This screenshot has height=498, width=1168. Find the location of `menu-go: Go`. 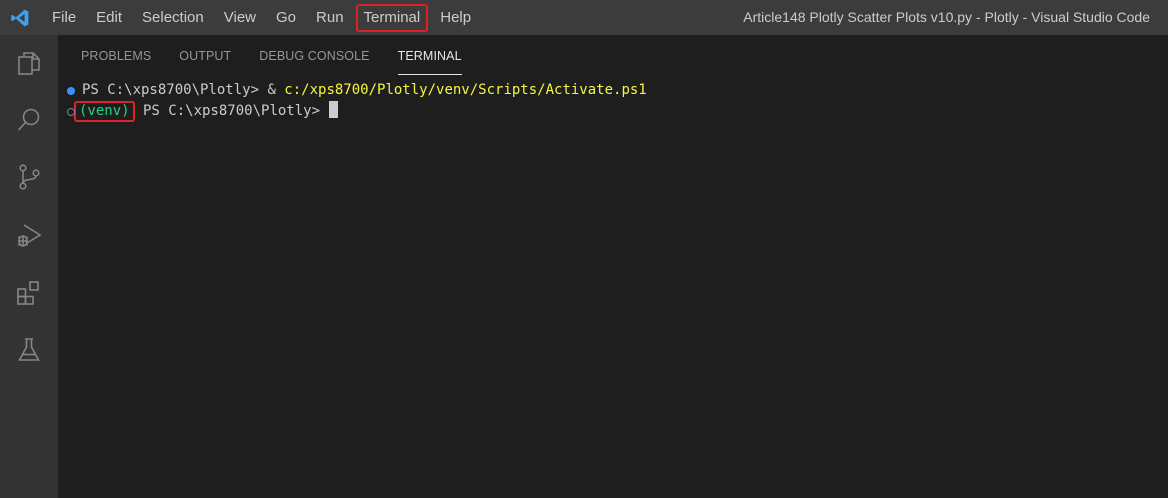

menu-go: Go is located at coordinates (286, 18).